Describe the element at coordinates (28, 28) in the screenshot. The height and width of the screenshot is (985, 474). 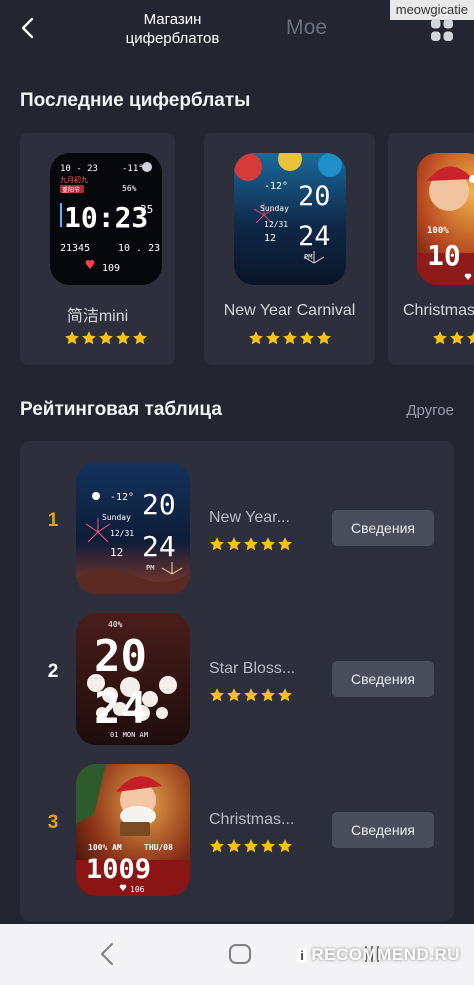
I see `back-arrow-icon` at that location.